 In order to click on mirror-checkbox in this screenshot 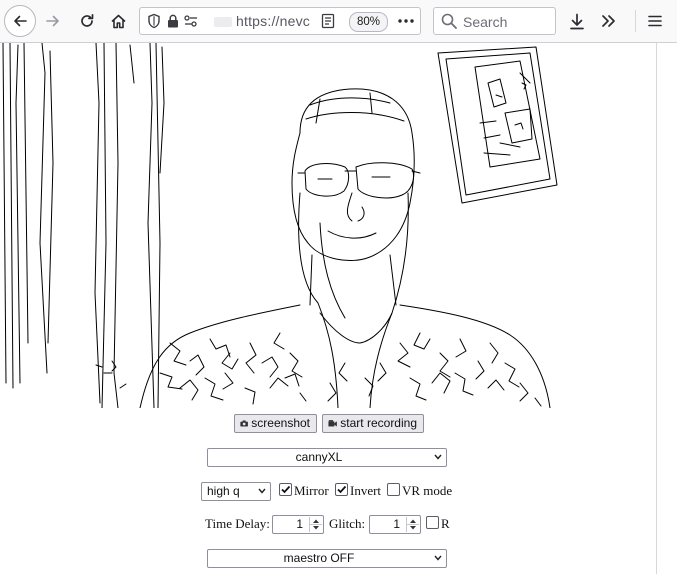, I will do `click(285, 489)`.